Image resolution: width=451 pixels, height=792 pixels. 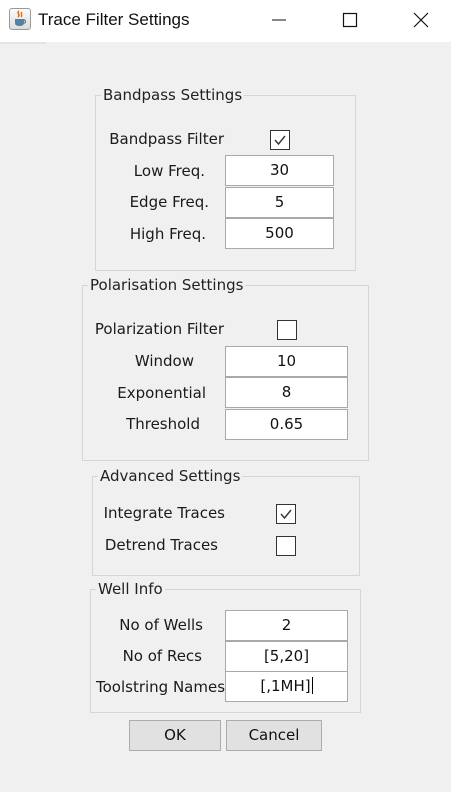 What do you see at coordinates (279, 233) in the screenshot?
I see `high-freq-input: 500` at bounding box center [279, 233].